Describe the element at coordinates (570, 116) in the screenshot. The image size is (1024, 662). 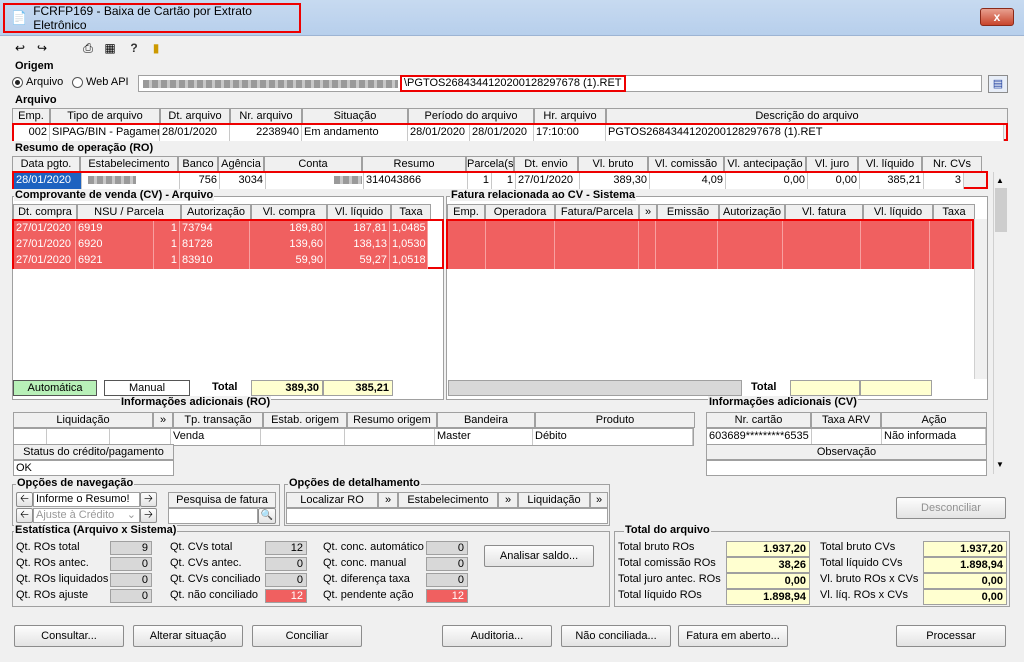
I see `arquivo-col-header: Hr. arquivo` at that location.